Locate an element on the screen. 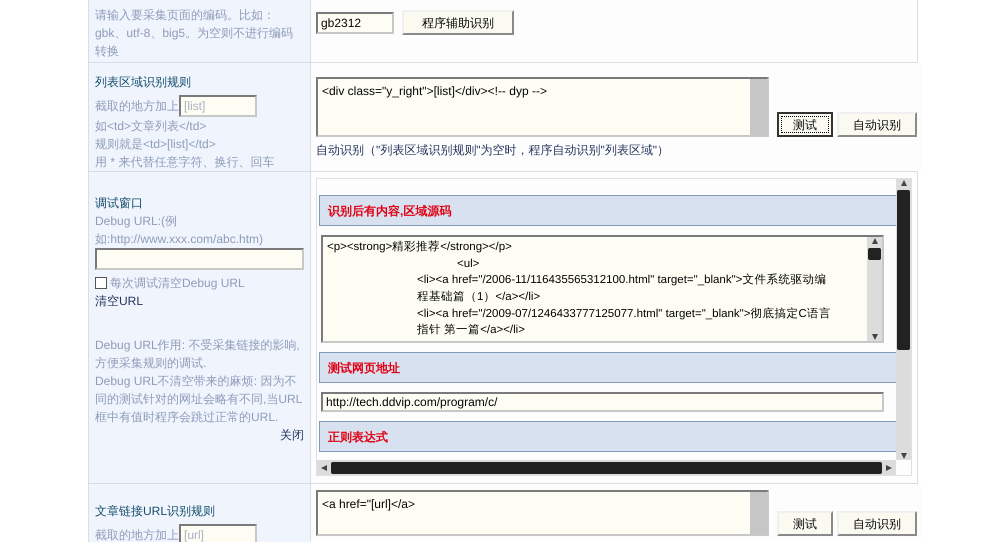 The height and width of the screenshot is (542, 999). clear-url-link: 清空URL is located at coordinates (119, 301).